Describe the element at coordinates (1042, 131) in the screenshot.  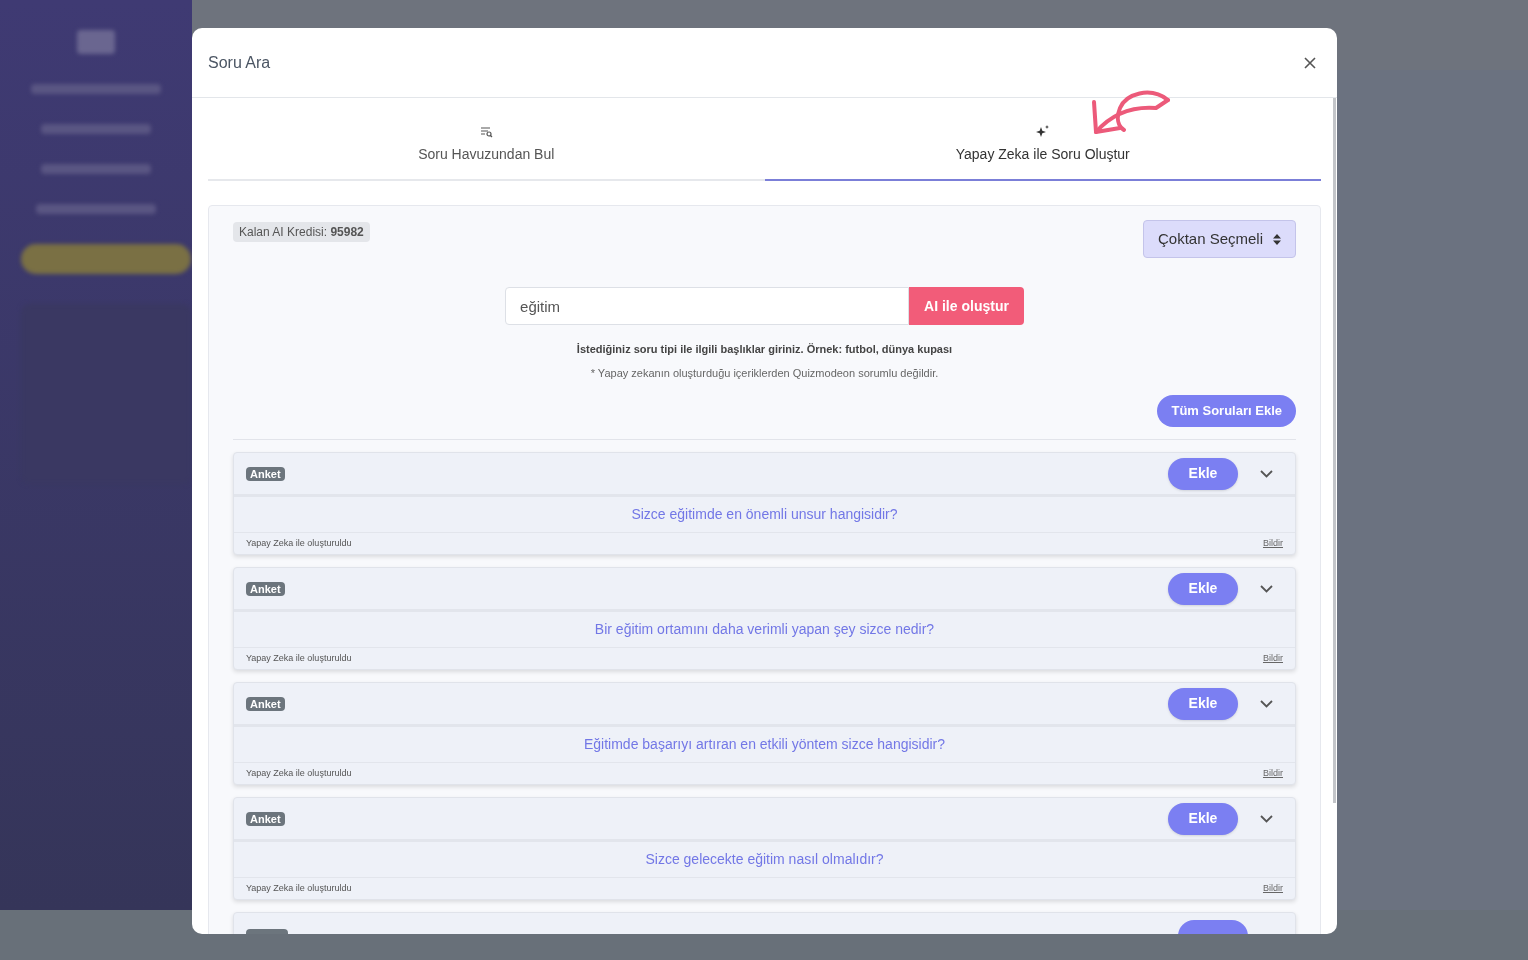
I see `sparkle-icon` at that location.